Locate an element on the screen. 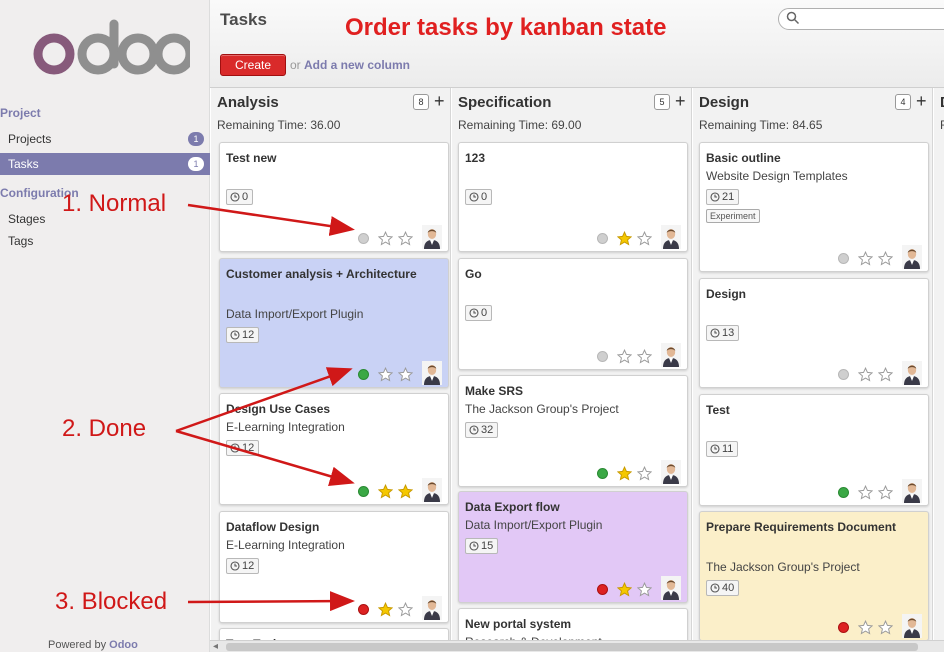  kanban-card: Test new 0 is located at coordinates (334, 197).